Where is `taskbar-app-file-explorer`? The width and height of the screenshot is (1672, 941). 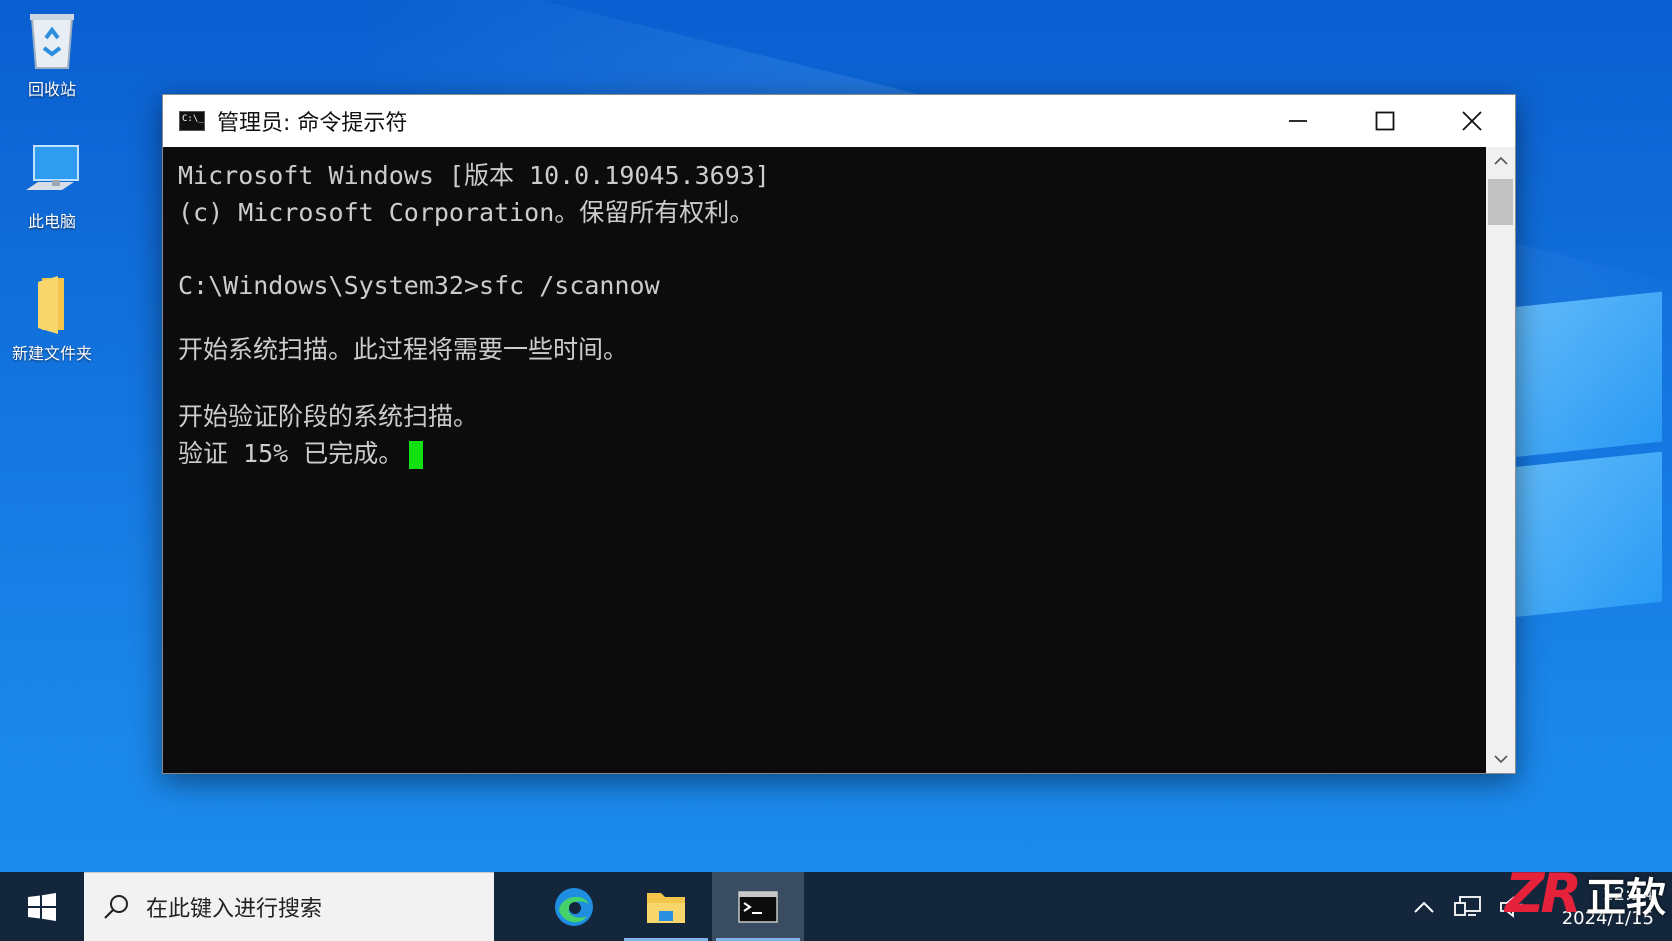 taskbar-app-file-explorer is located at coordinates (666, 906).